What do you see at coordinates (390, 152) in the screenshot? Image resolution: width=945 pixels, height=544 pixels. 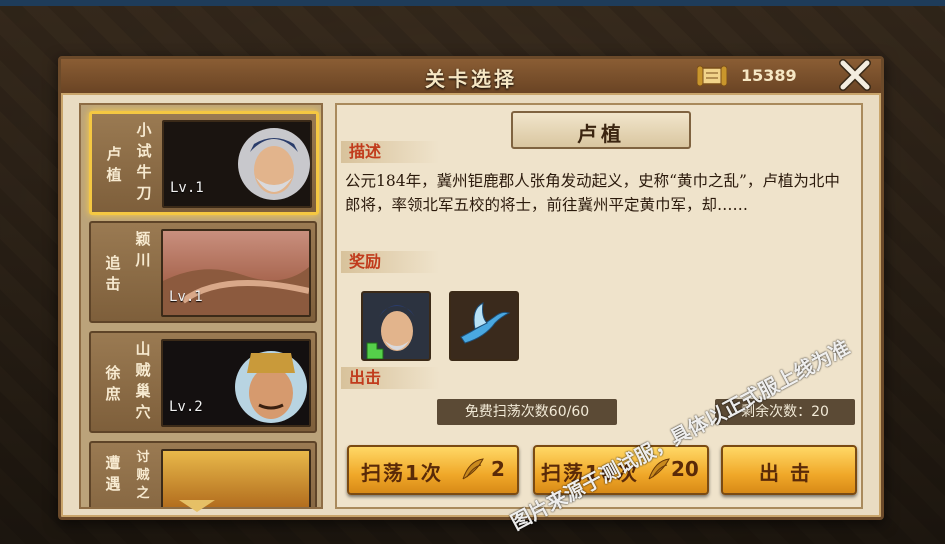 I see `description-label: 描述` at bounding box center [390, 152].